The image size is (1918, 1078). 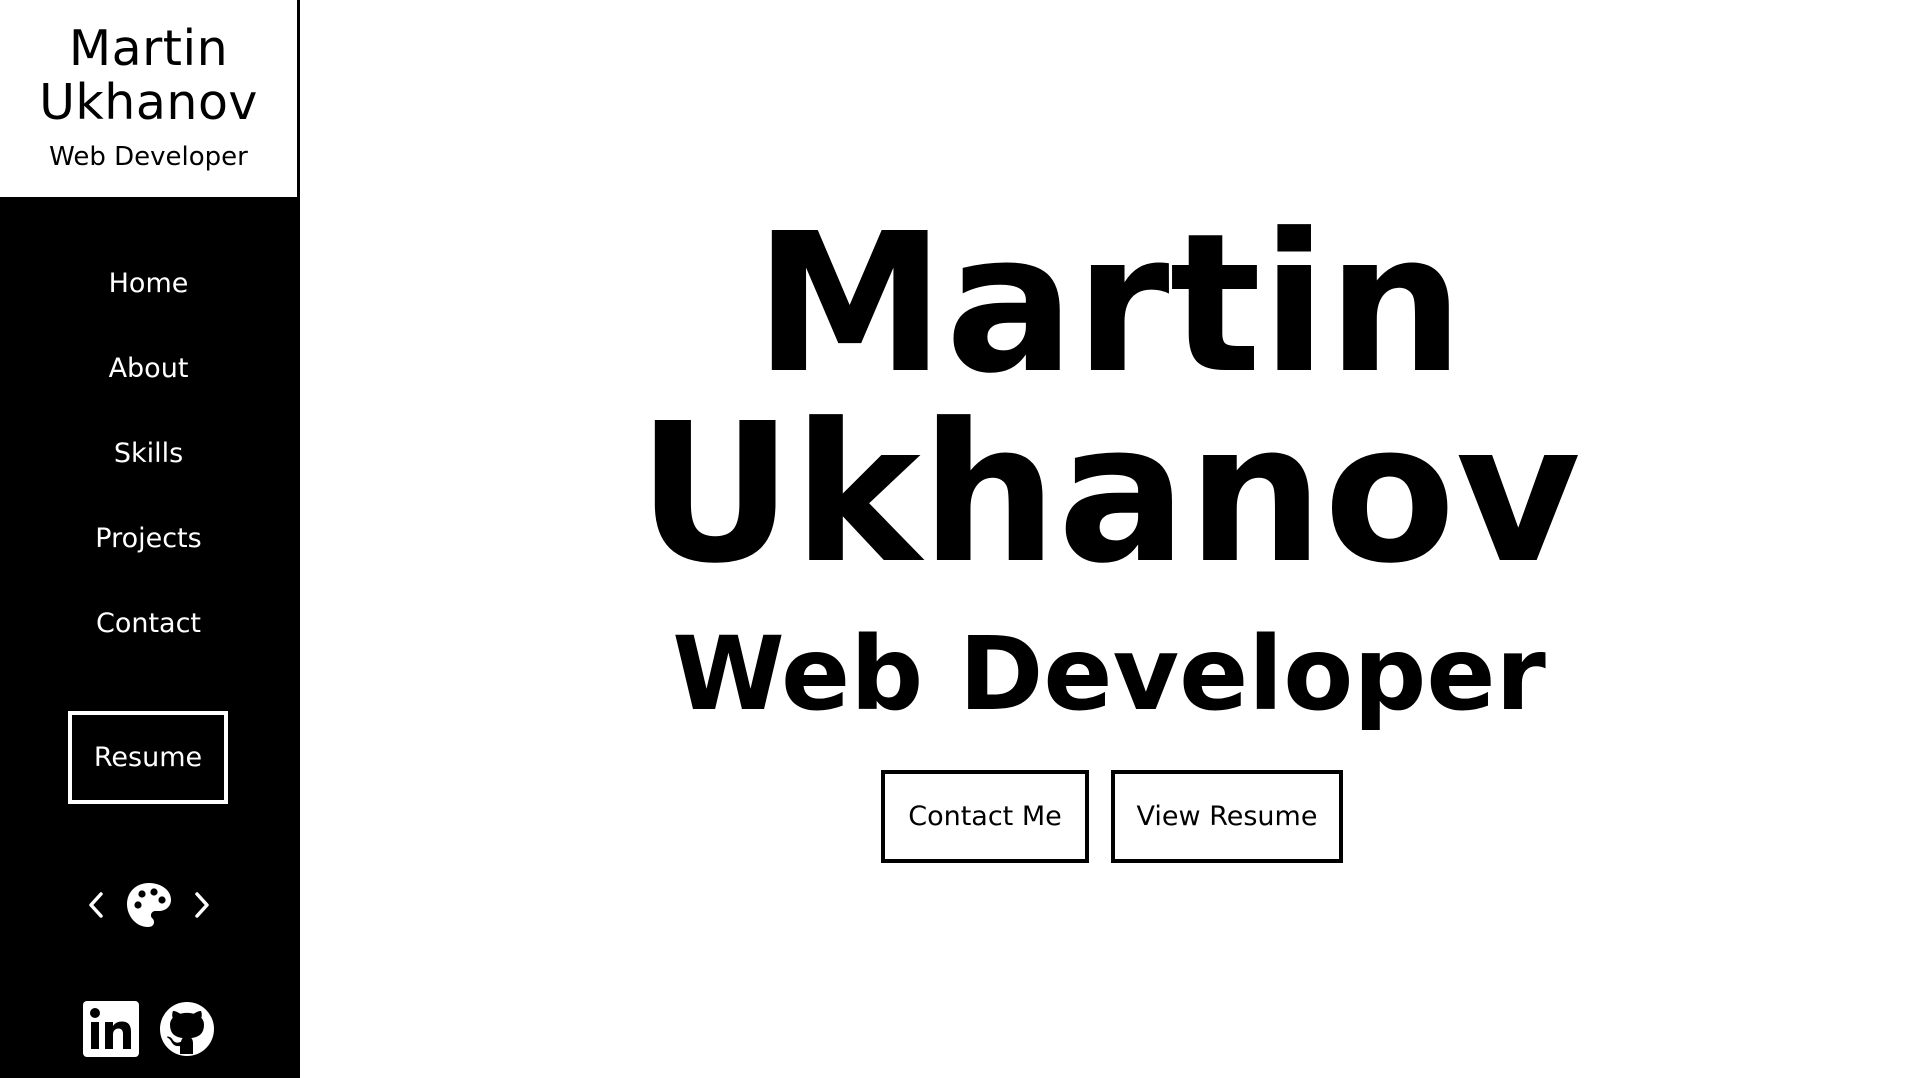 What do you see at coordinates (985, 816) in the screenshot?
I see `contact-me-button: Contact Me` at bounding box center [985, 816].